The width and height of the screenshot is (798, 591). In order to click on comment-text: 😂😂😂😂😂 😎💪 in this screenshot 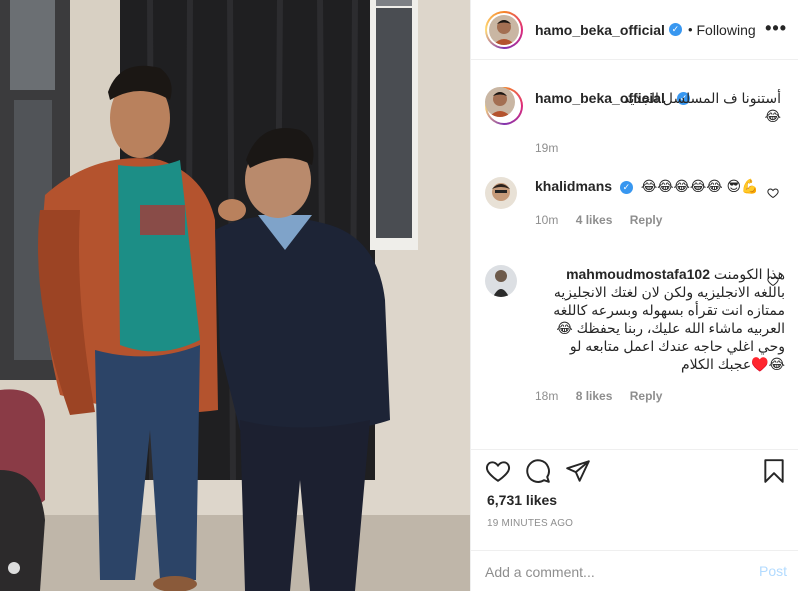, I will do `click(699, 186)`.